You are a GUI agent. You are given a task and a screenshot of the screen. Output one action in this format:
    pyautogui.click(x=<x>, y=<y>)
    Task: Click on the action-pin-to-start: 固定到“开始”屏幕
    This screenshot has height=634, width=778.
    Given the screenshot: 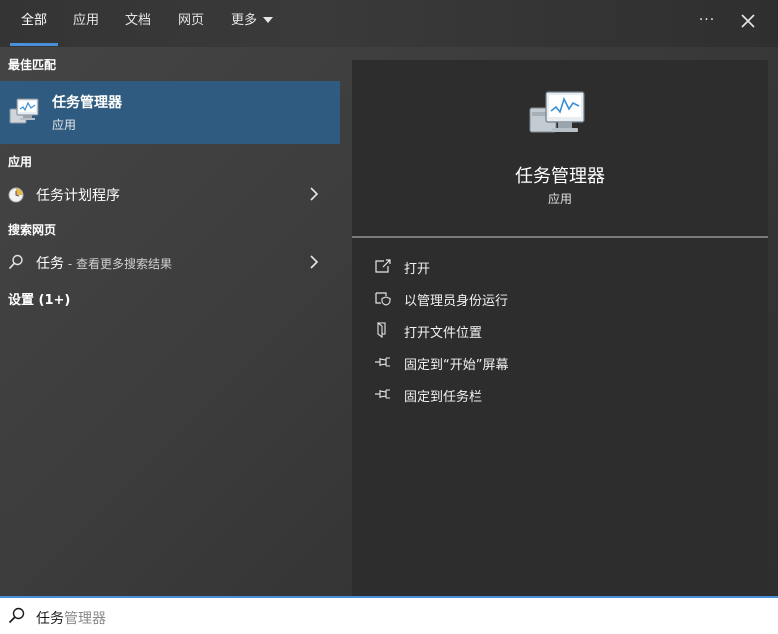 What is the action you would take?
    pyautogui.click(x=562, y=362)
    